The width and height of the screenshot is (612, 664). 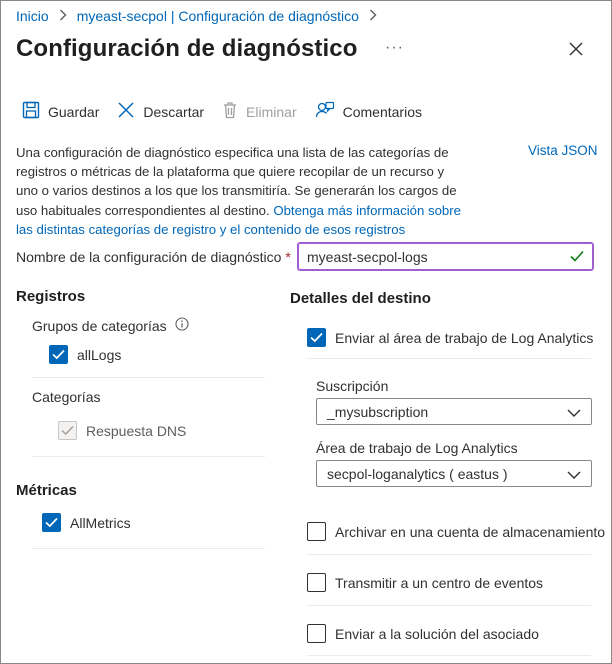 What do you see at coordinates (577, 50) in the screenshot?
I see `close-icon` at bounding box center [577, 50].